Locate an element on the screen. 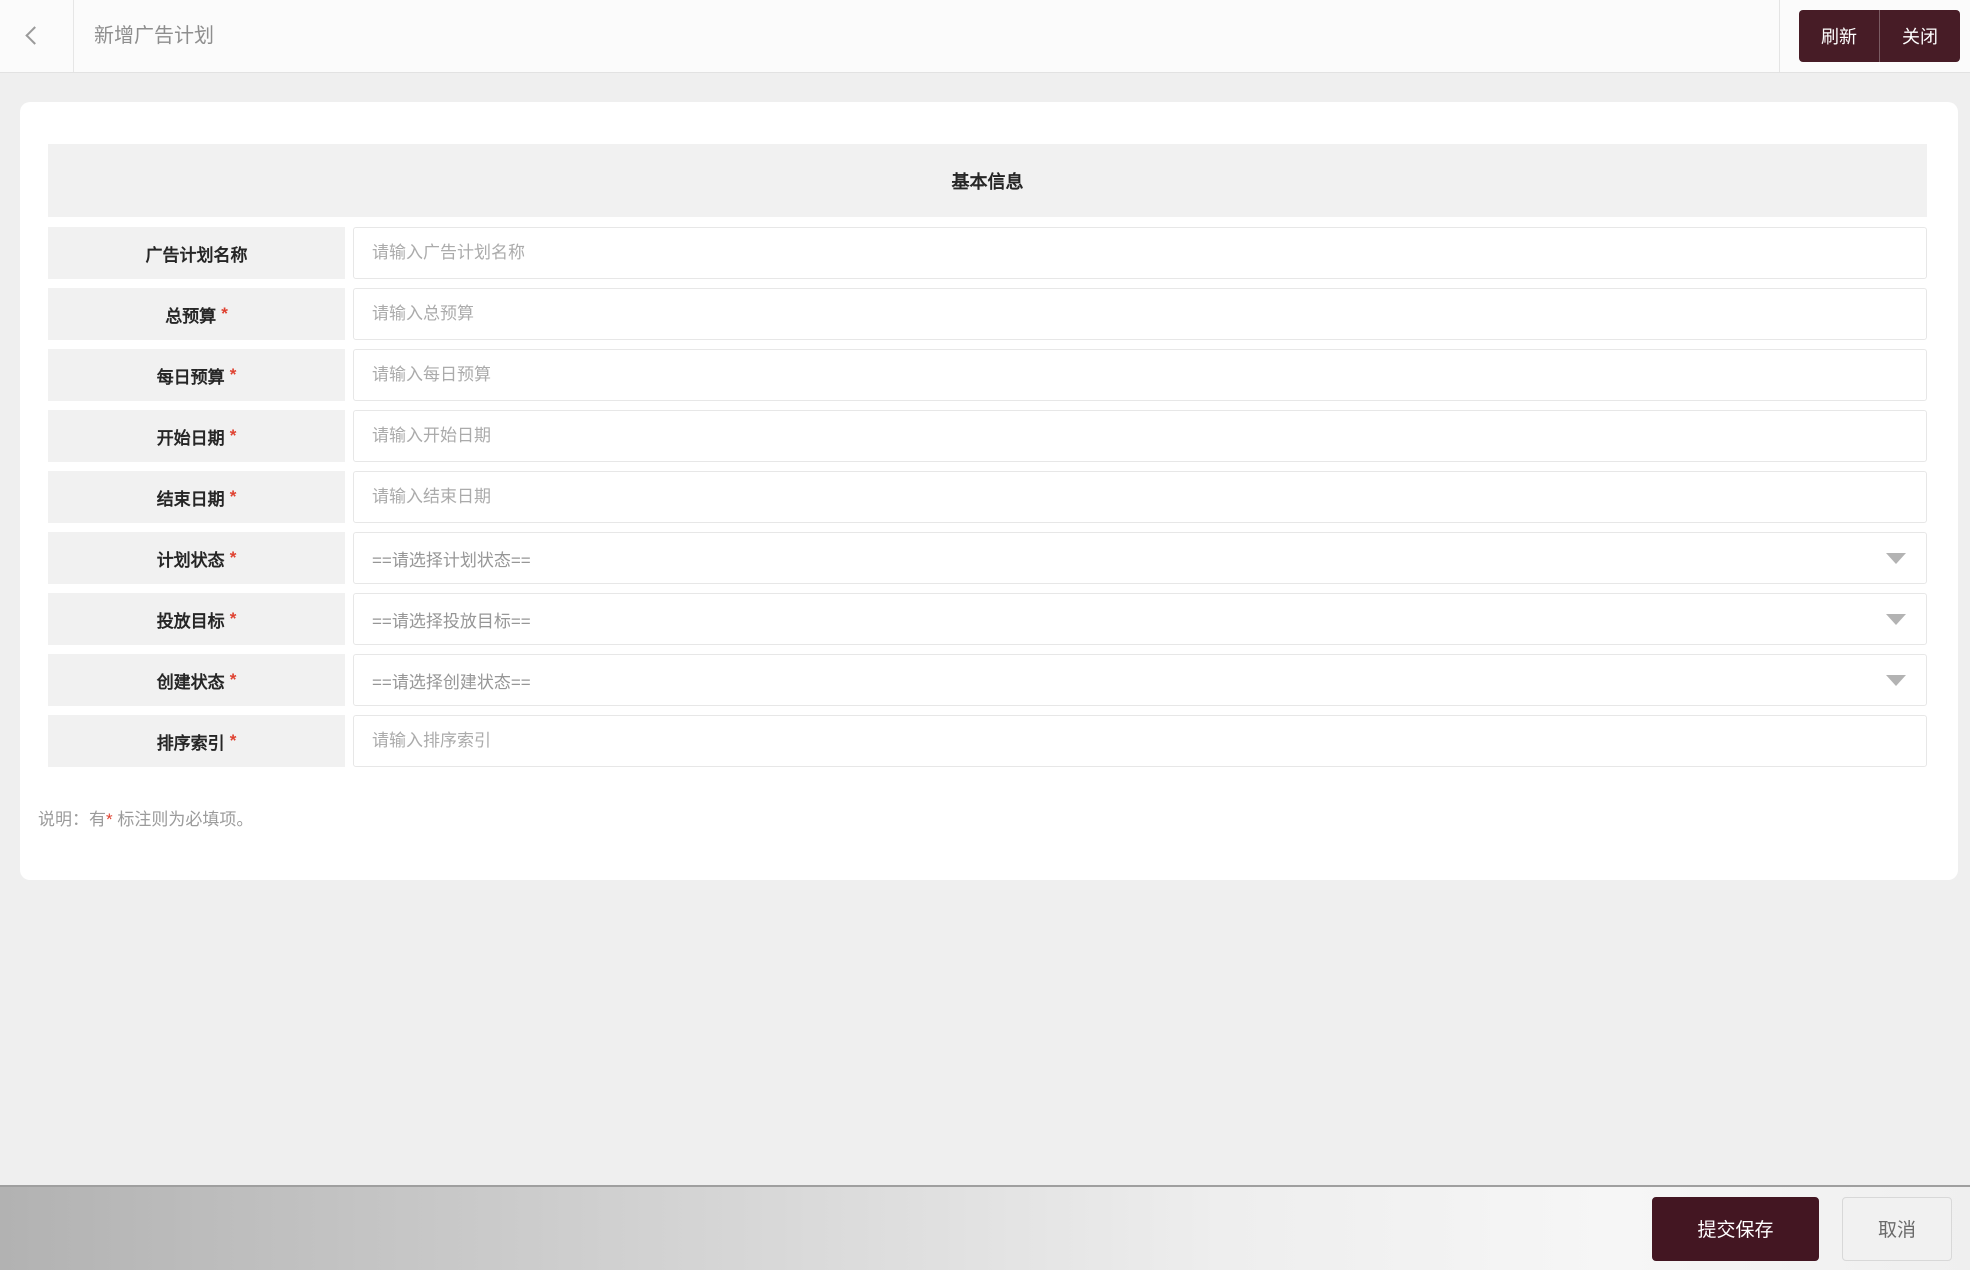  header-action-group: 刷新 关闭 is located at coordinates (1879, 36).